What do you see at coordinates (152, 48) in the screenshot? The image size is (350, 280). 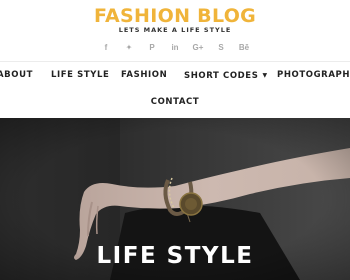 I see `pinterest-icon: P` at bounding box center [152, 48].